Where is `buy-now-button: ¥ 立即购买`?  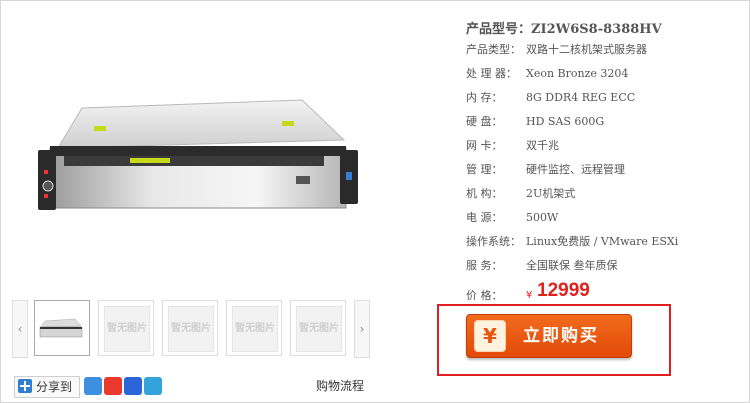
buy-now-button: ¥ 立即购买 is located at coordinates (549, 336).